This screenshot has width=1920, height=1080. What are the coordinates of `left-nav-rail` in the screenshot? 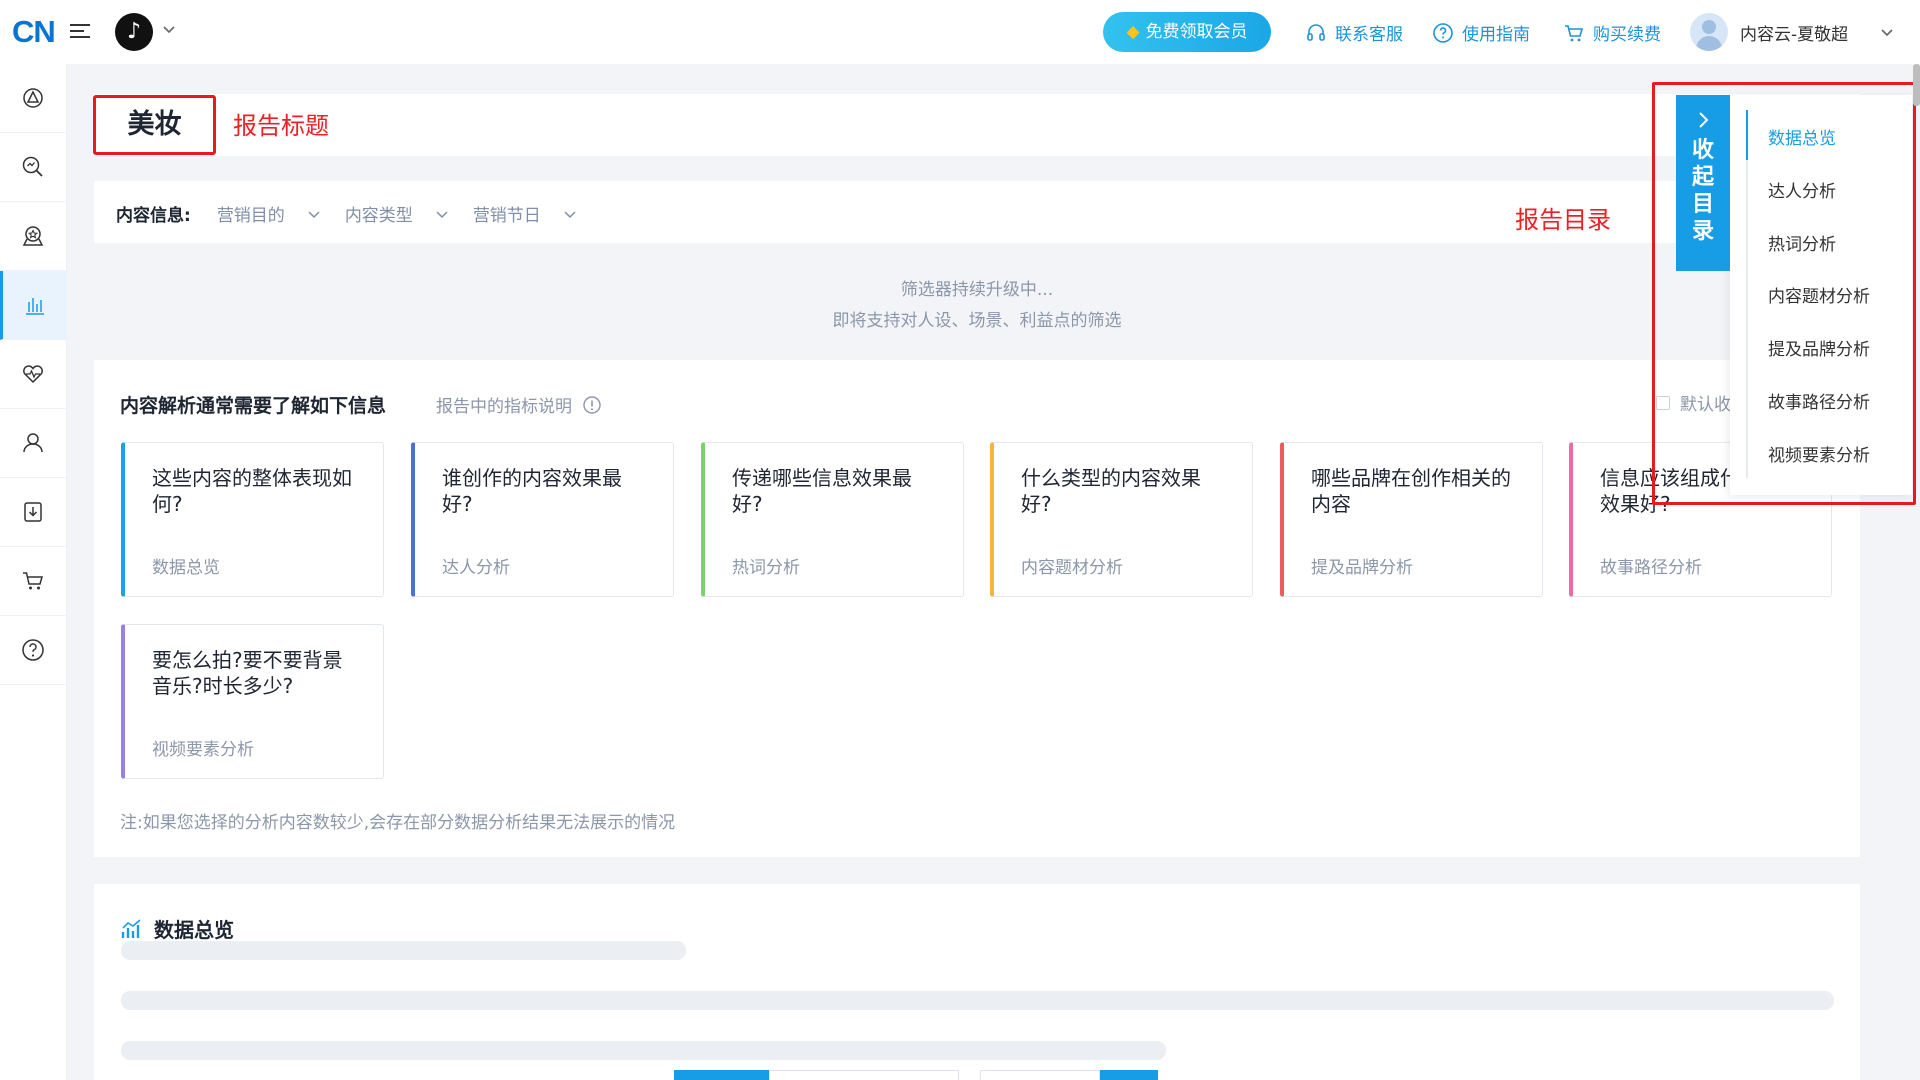 It's located at (33, 572).